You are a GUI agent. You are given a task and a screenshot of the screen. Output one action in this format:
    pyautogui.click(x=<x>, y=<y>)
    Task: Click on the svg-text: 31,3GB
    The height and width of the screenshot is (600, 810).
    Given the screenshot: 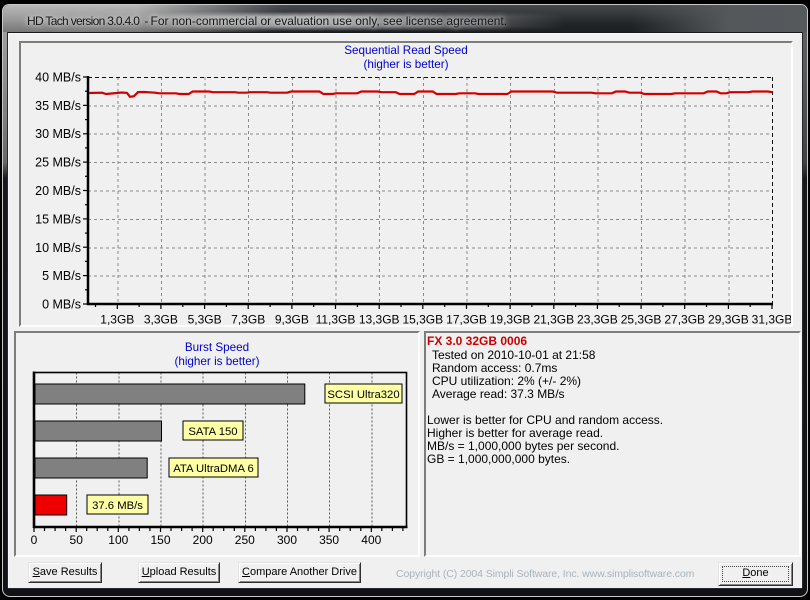 What is the action you would take?
    pyautogui.click(x=771, y=320)
    